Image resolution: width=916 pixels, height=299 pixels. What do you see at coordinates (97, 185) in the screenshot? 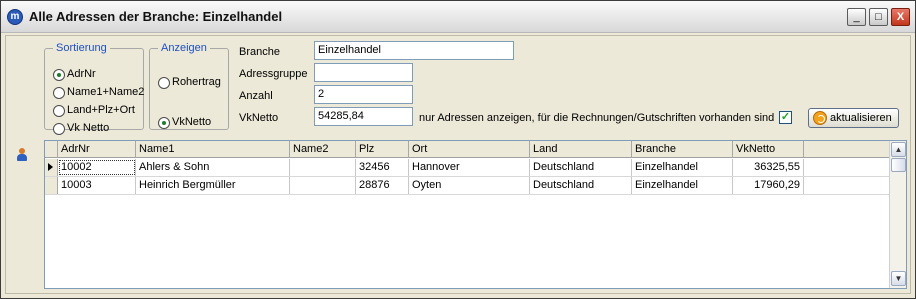
I see `cell-adrnr: 10003` at bounding box center [97, 185].